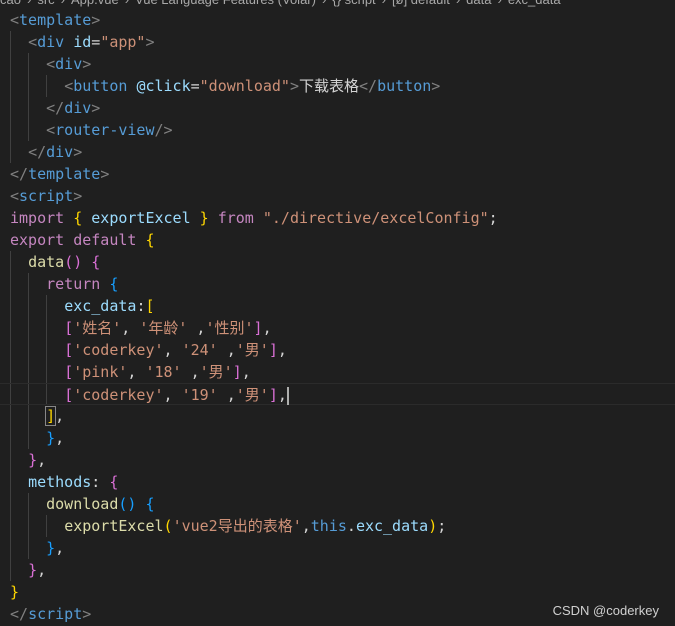 Image resolution: width=675 pixels, height=626 pixels. What do you see at coordinates (337, 196) in the screenshot?
I see `code-line: <script>` at bounding box center [337, 196].